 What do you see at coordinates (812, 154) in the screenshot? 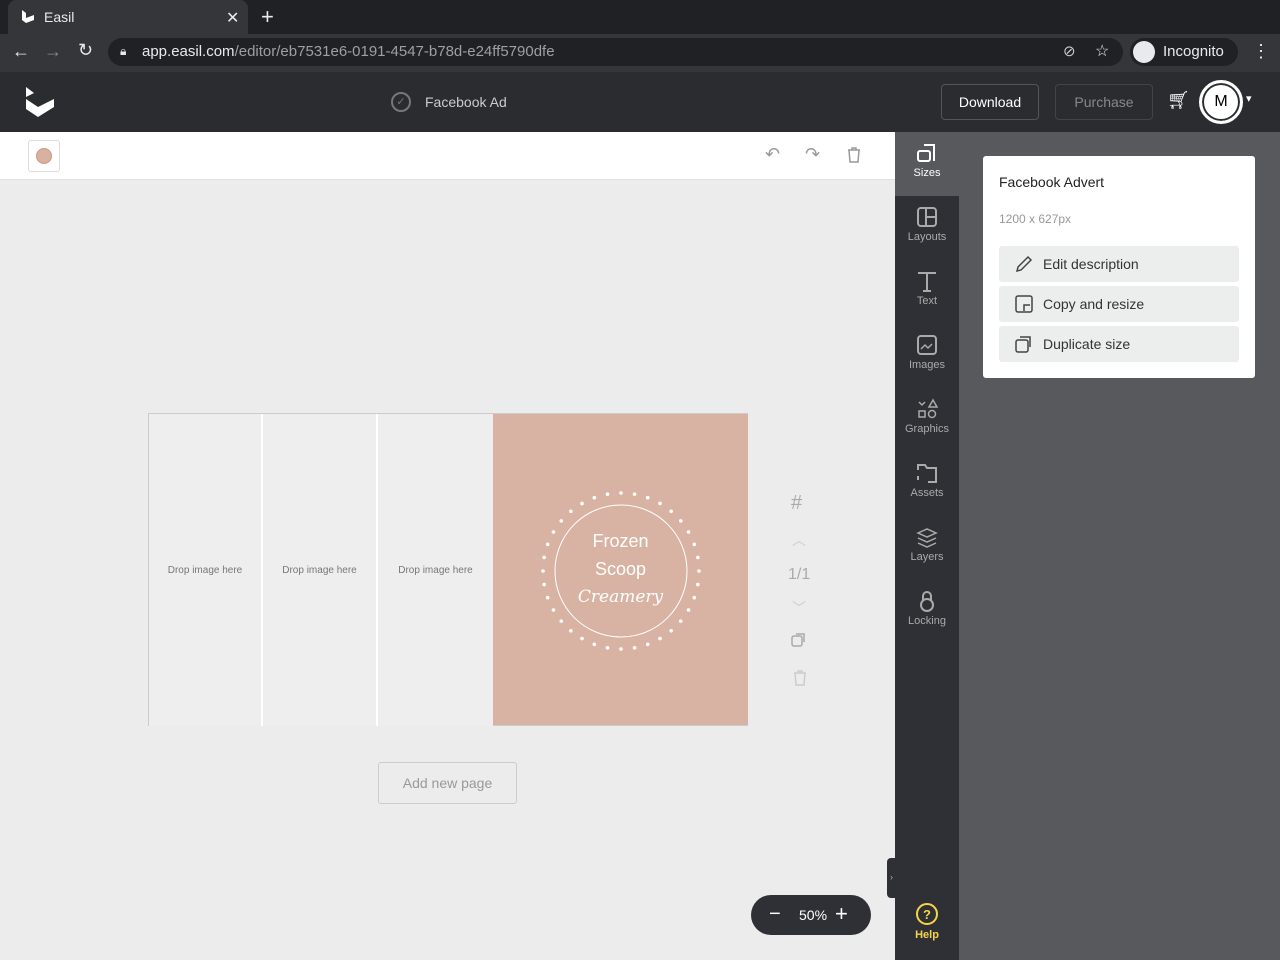
I see `redo-icon: ↷` at bounding box center [812, 154].